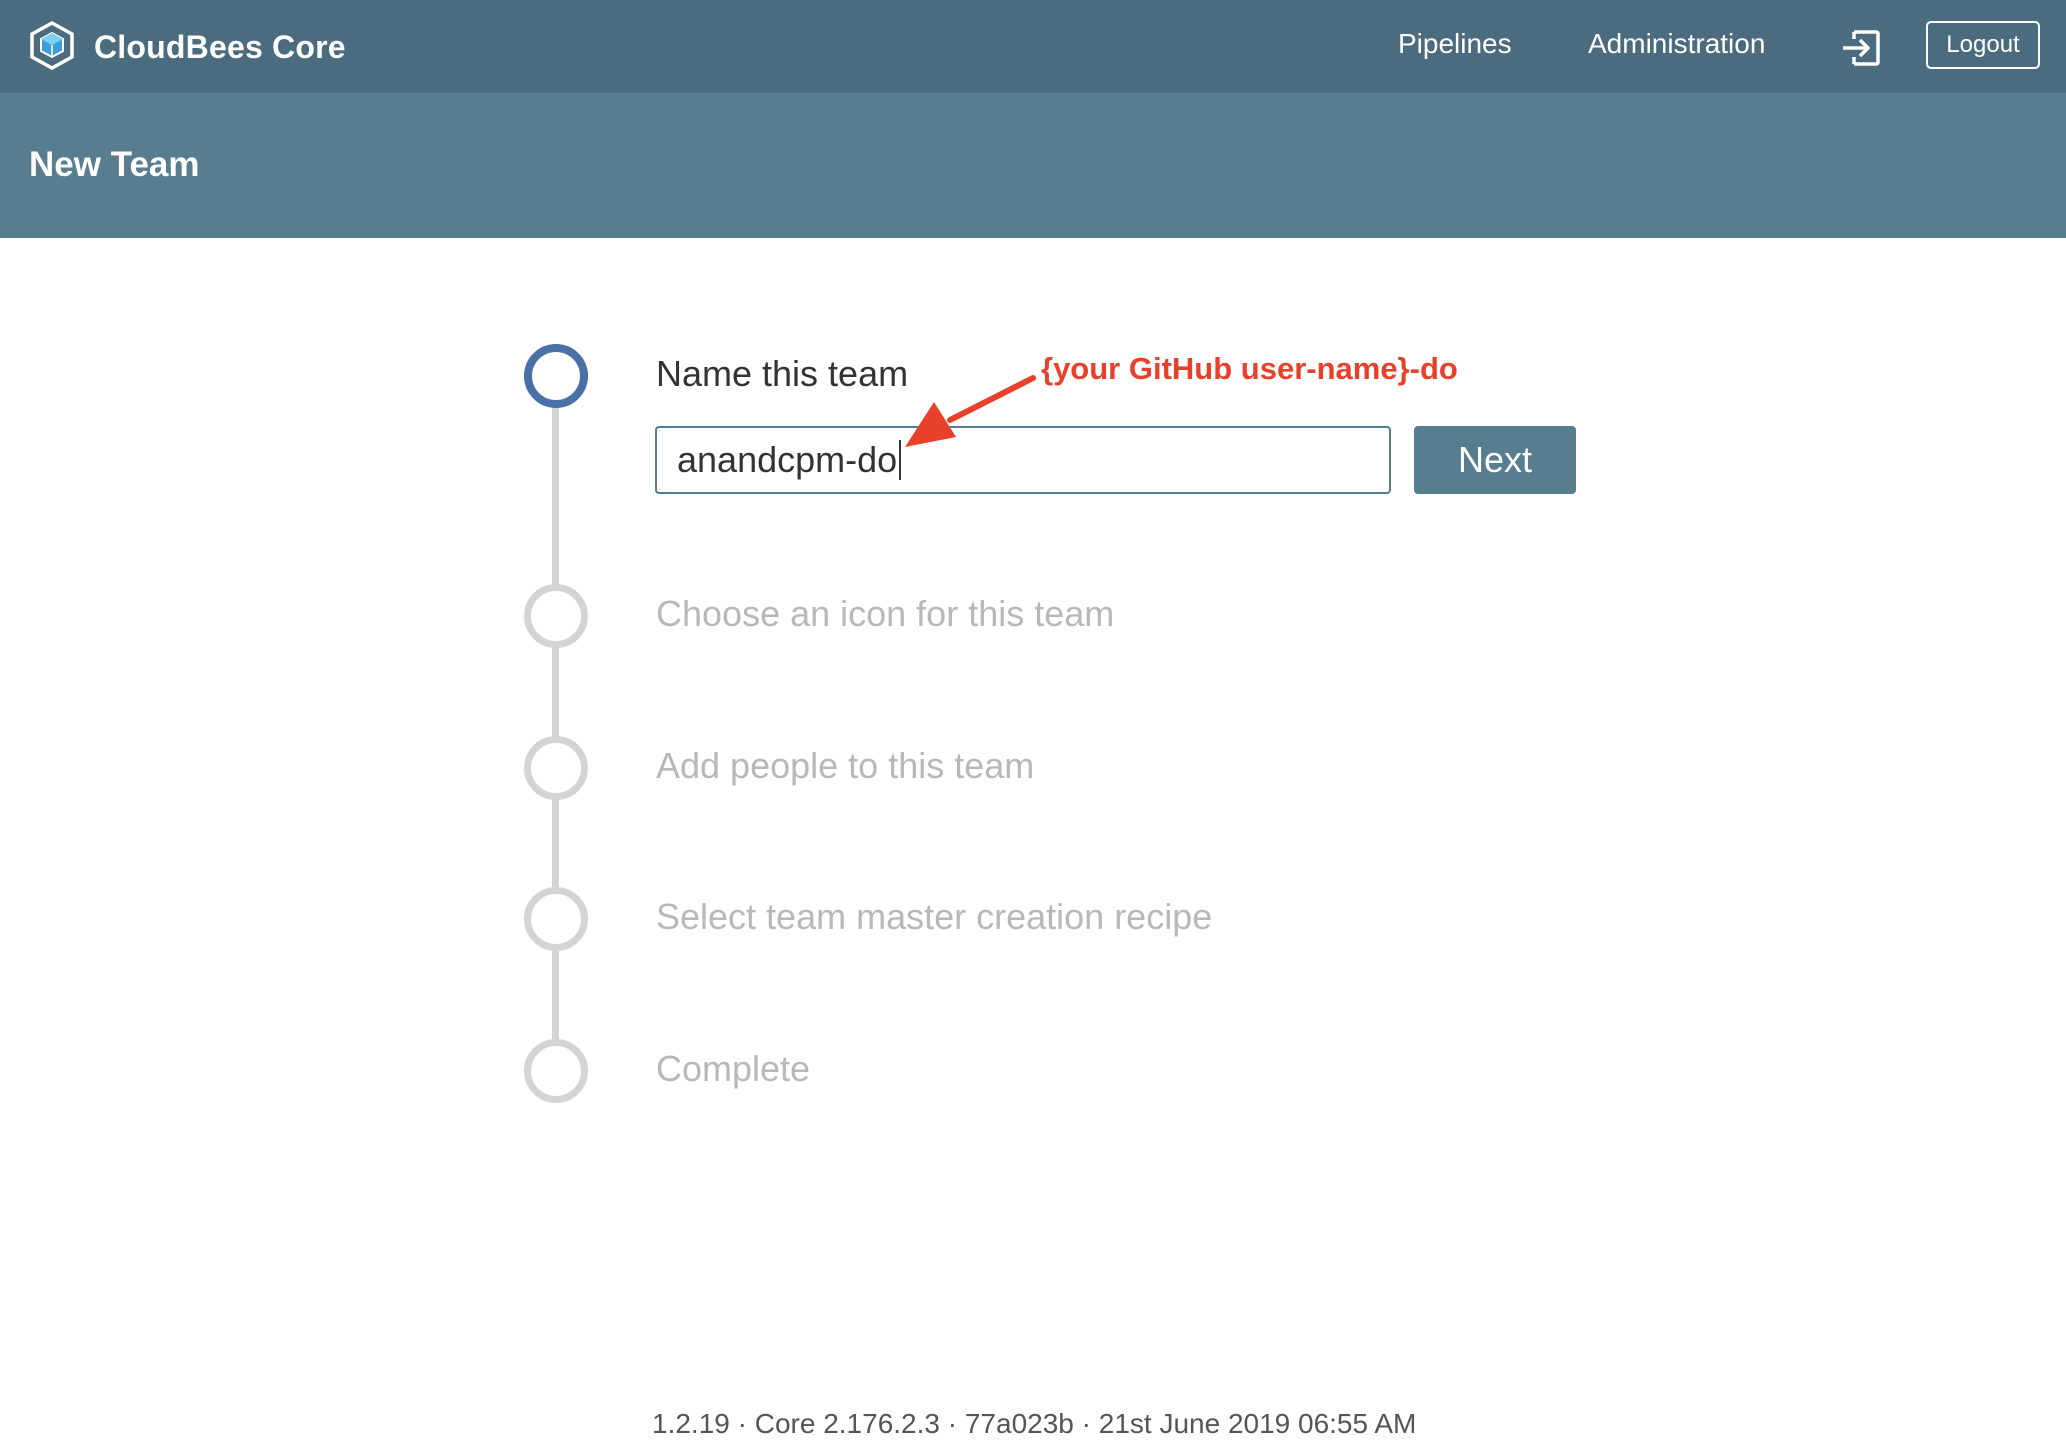  I want to click on sign-in-icon, so click(1861, 48).